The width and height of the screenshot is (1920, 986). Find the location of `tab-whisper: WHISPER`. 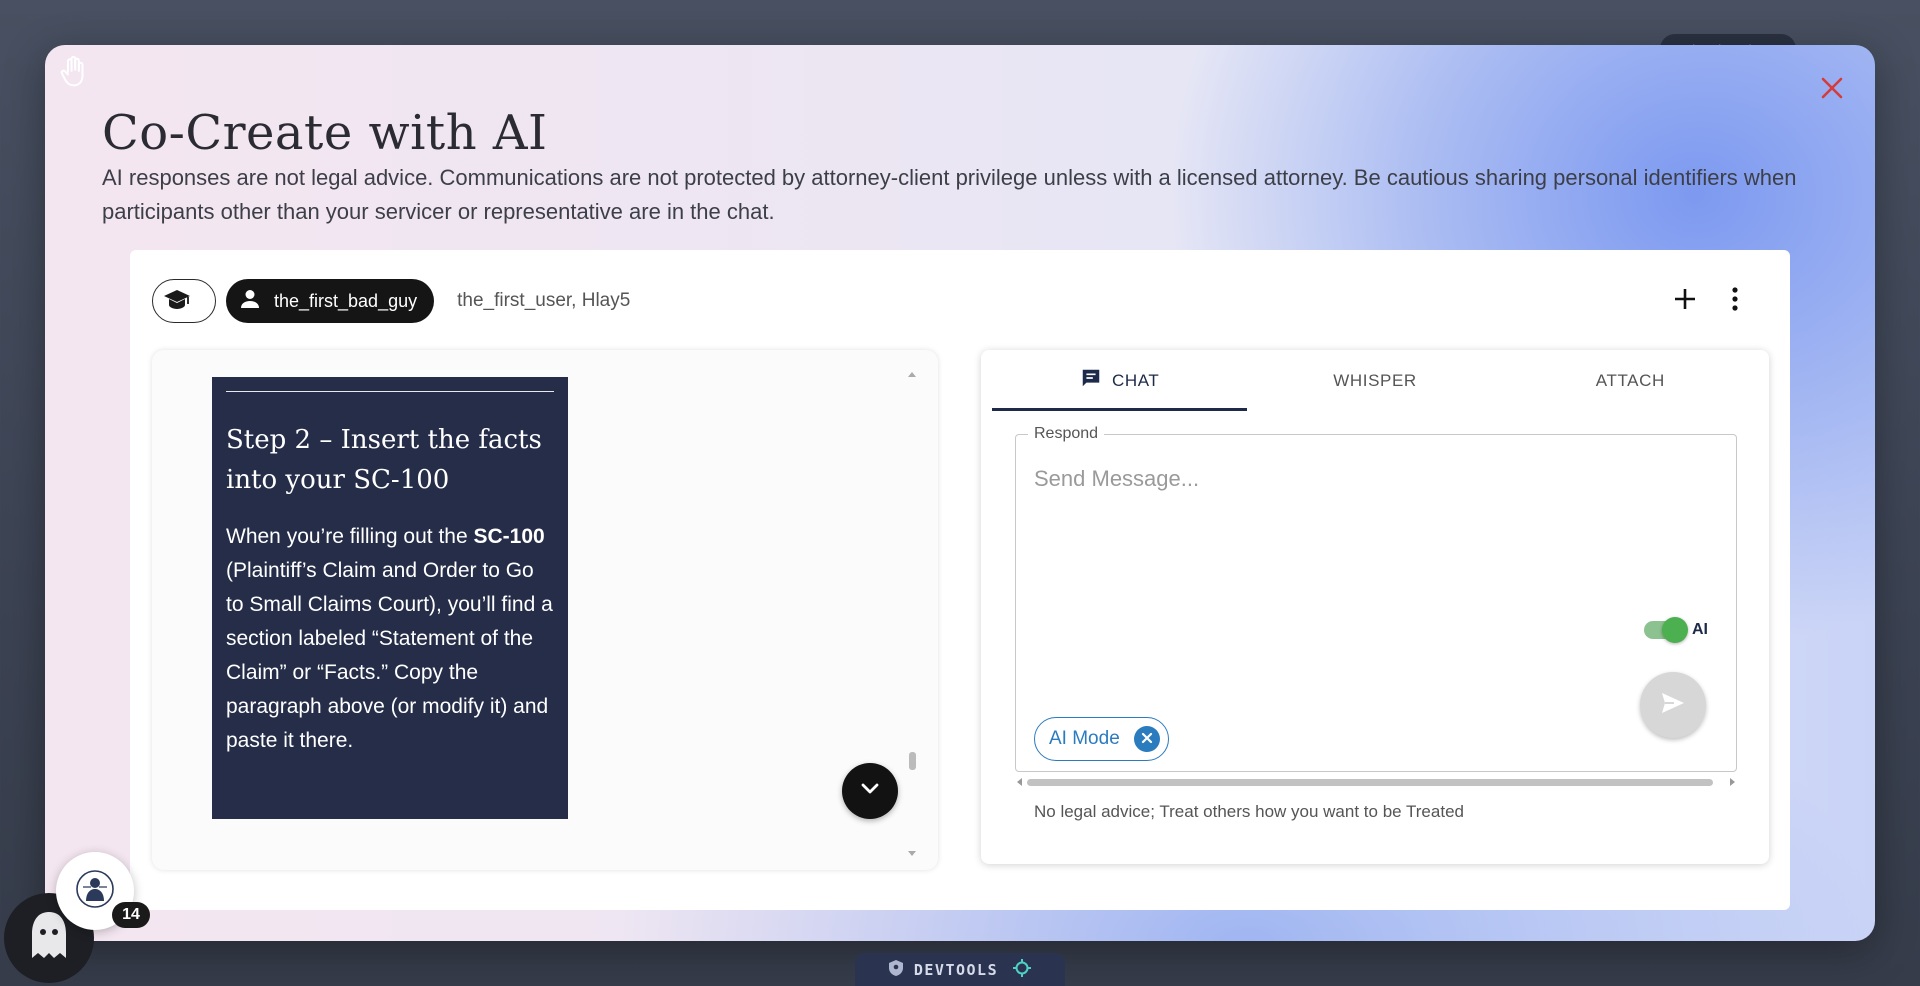

tab-whisper: WHISPER is located at coordinates (1374, 380).